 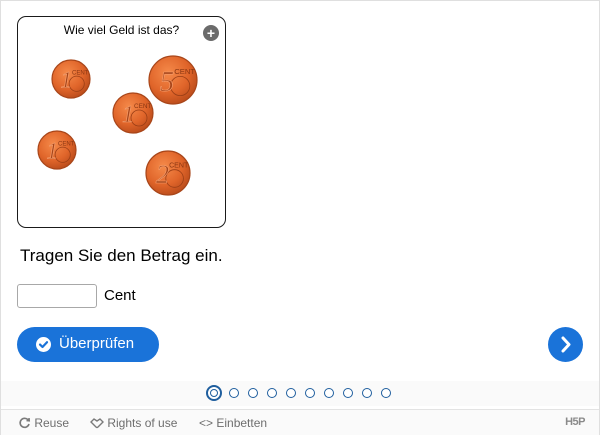 I want to click on embed-link: <> Einbetten, so click(x=233, y=423).